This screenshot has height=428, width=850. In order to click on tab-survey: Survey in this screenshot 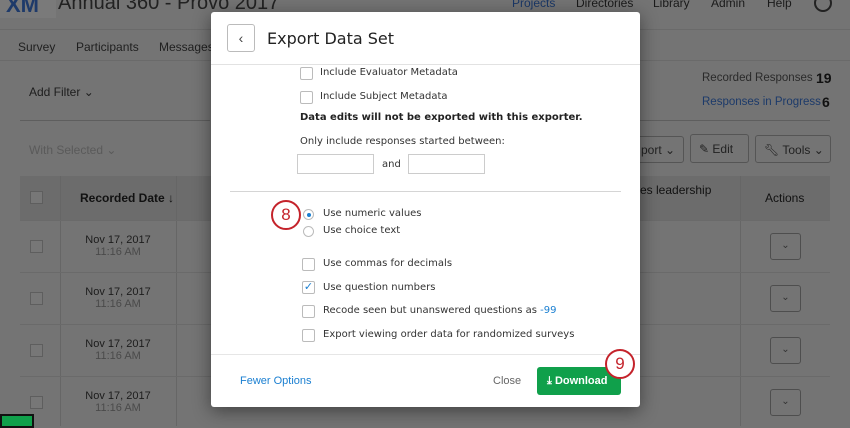, I will do `click(36, 47)`.